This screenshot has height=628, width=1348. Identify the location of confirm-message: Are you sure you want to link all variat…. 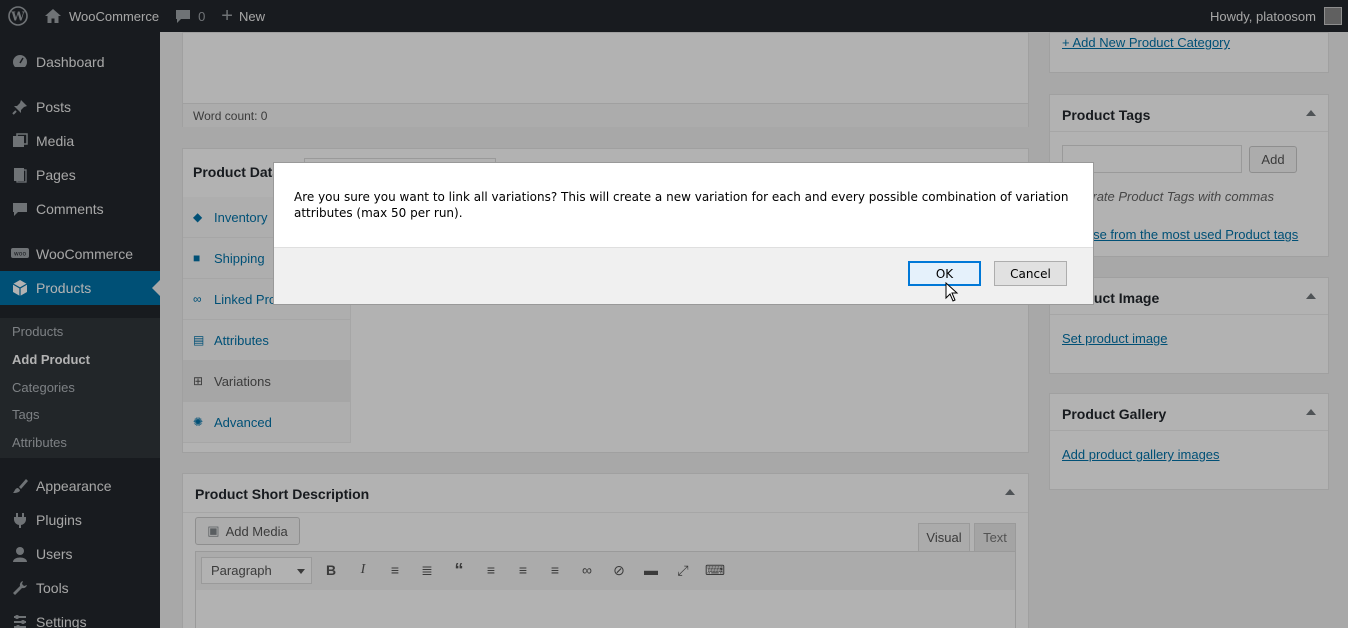
(681, 205).